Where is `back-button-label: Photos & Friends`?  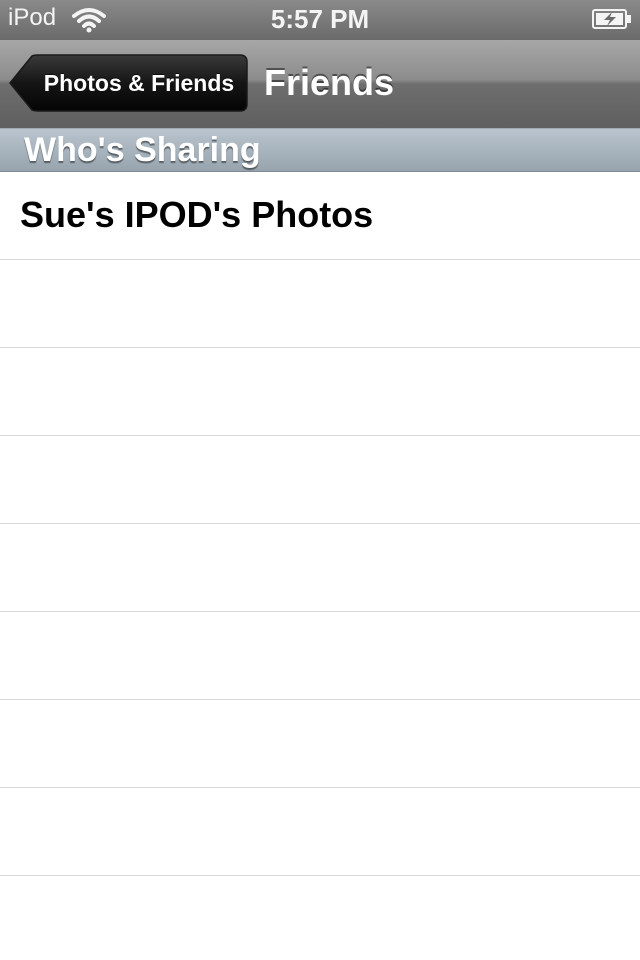 back-button-label: Photos & Friends is located at coordinates (139, 83).